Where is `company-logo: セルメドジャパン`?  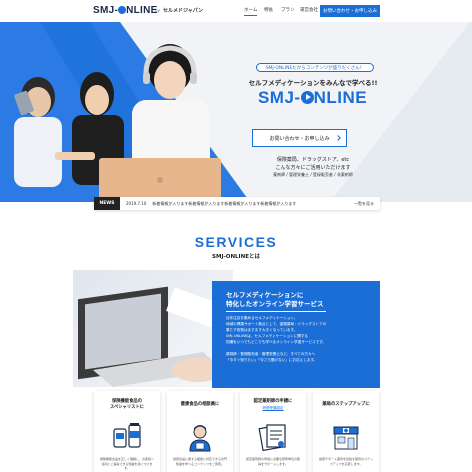 company-logo: セルメドジャパン is located at coordinates (183, 11).